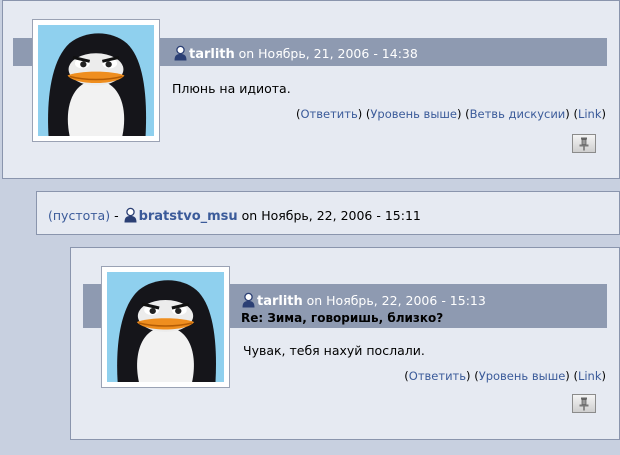  I want to click on comment-date: on Ноябрь, 22, 2006 - 15:13, so click(396, 300).